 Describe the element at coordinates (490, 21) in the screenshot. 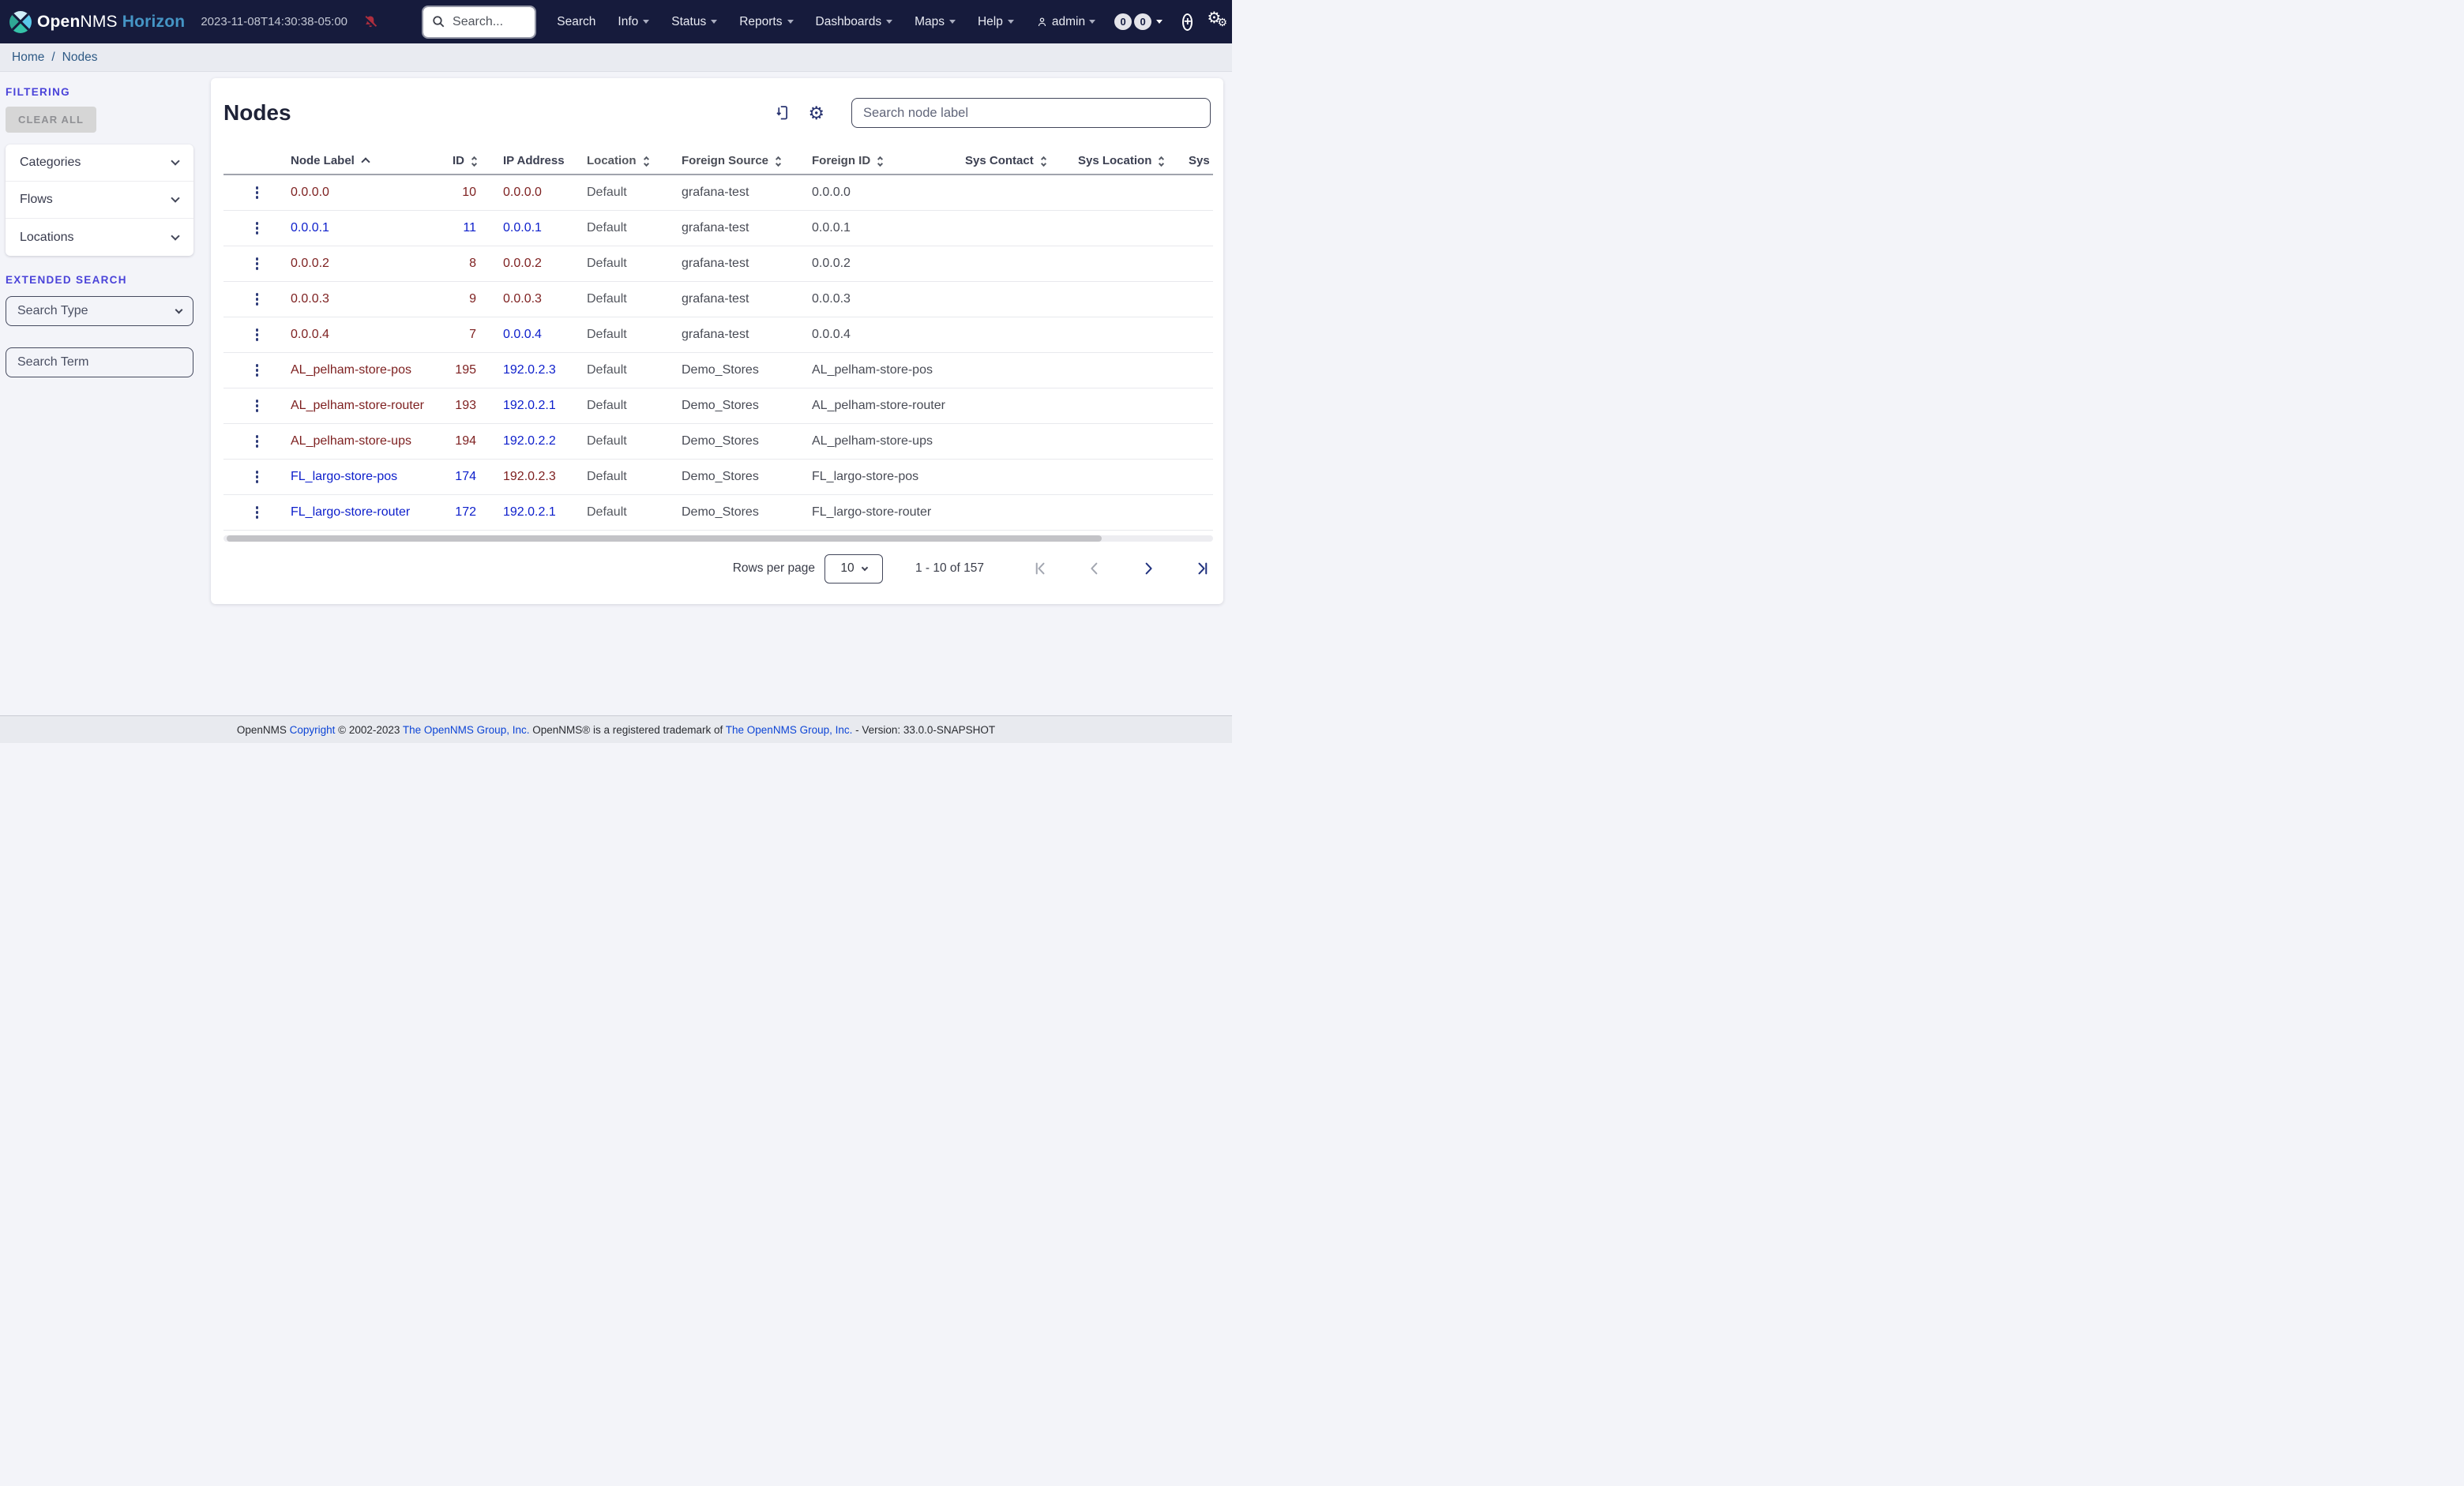

I see `global-search-input` at that location.